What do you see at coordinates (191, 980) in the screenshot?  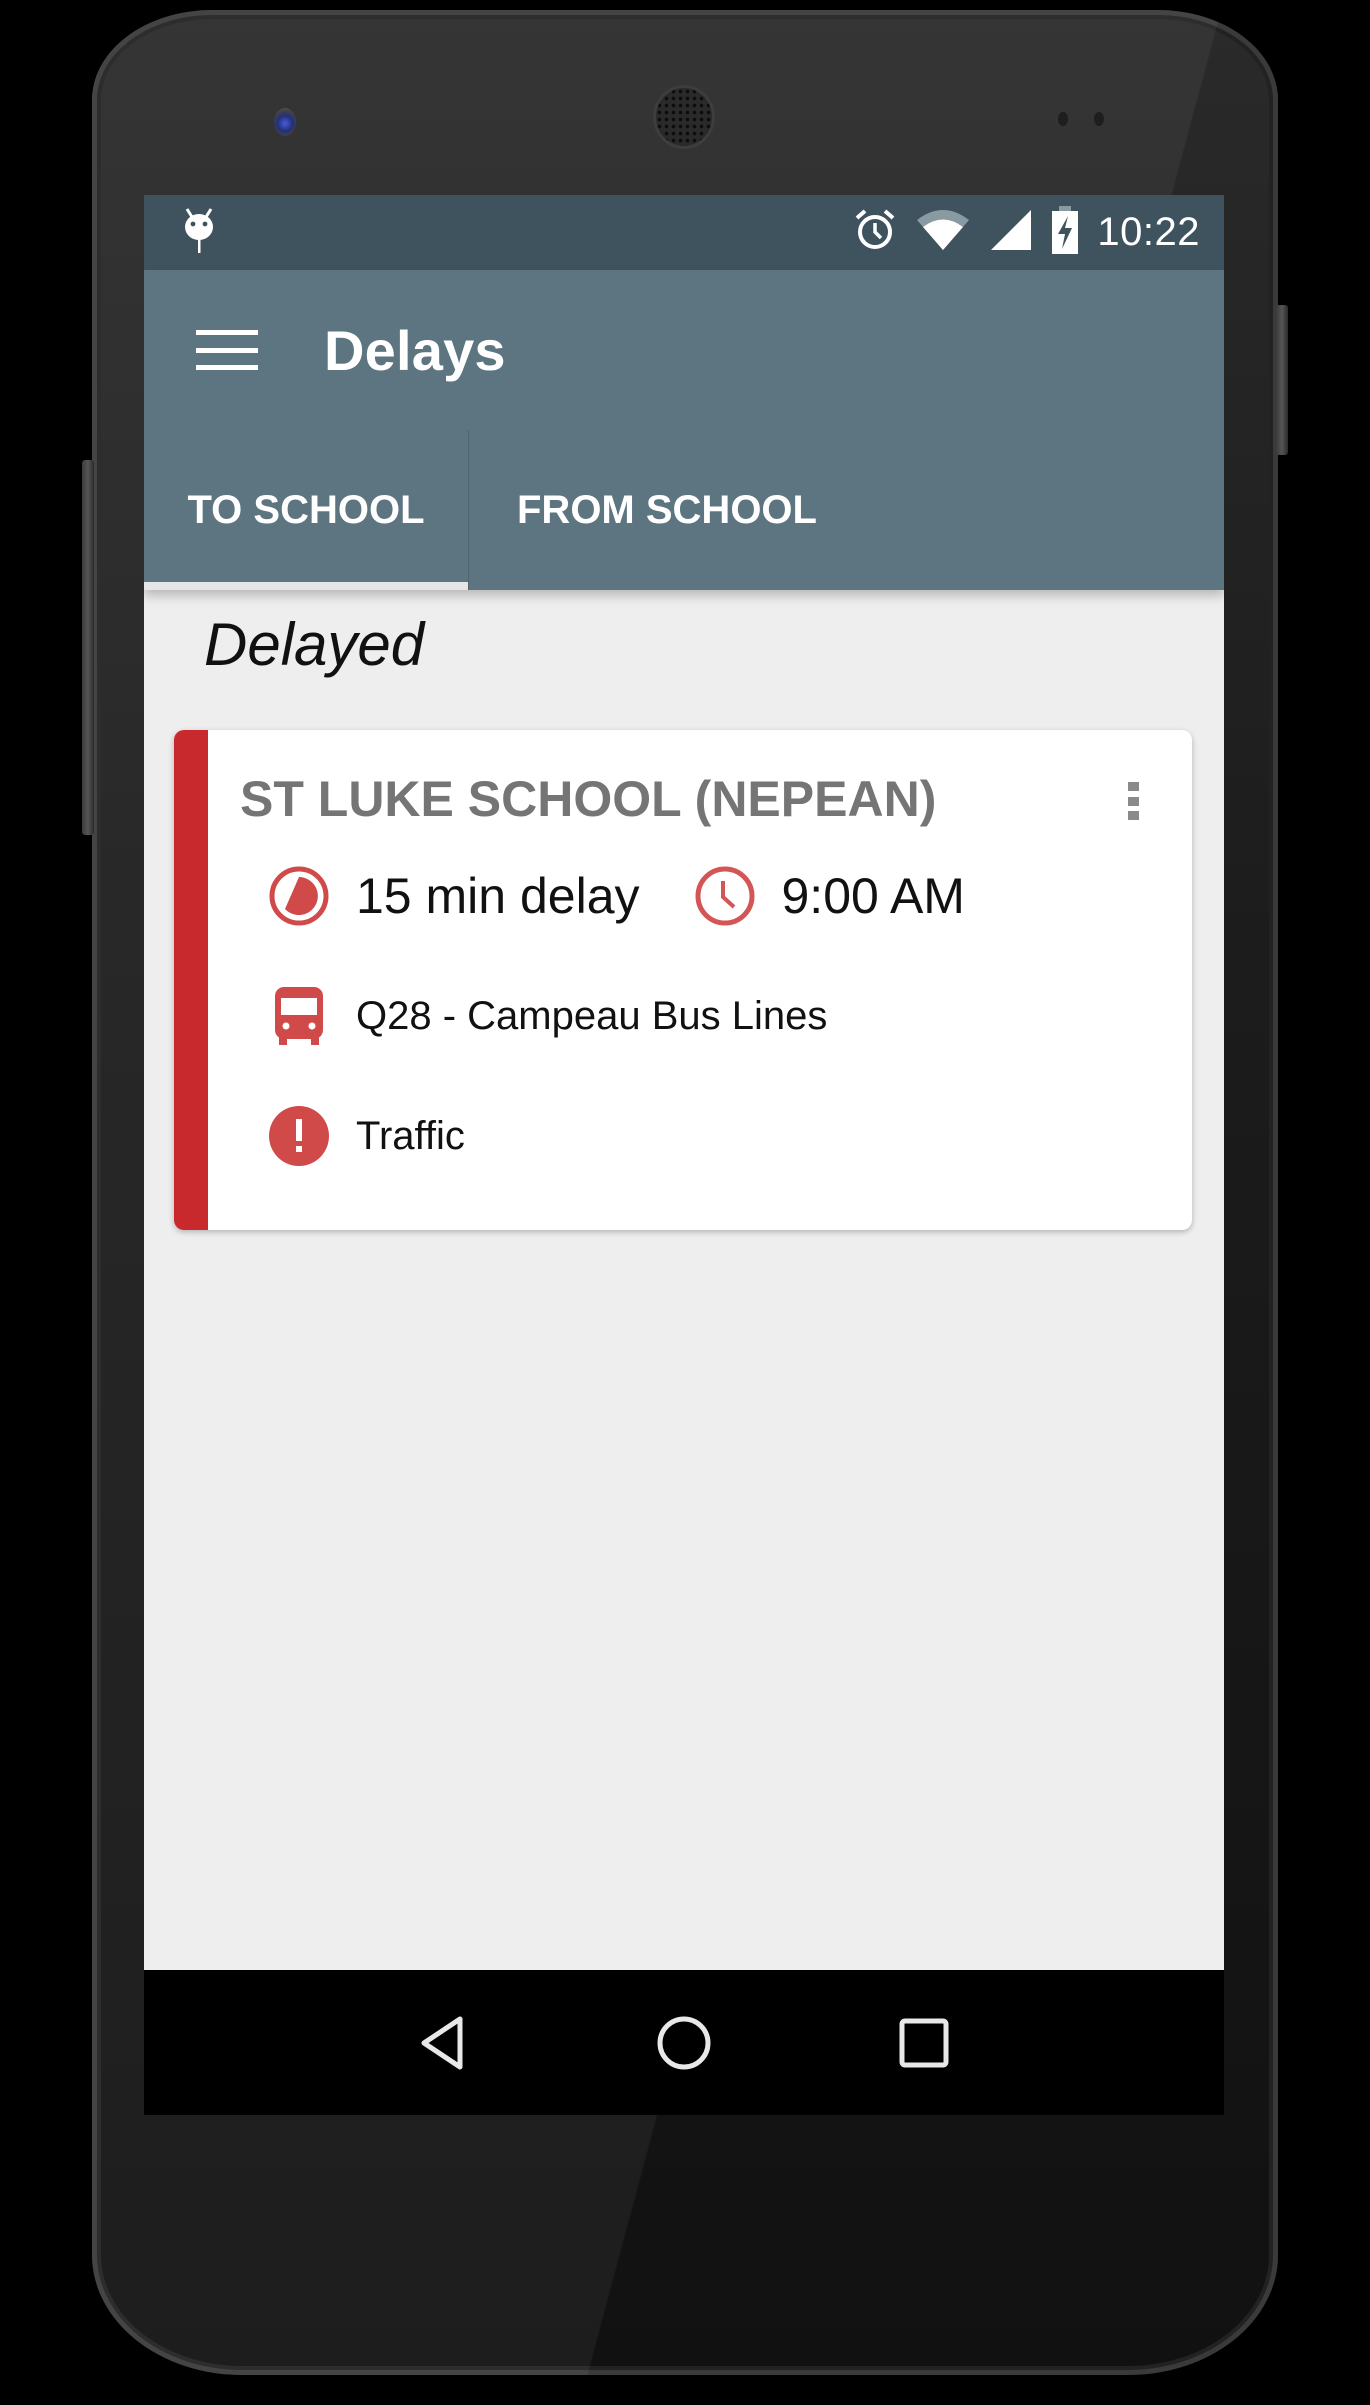 I see `status-color-bar` at bounding box center [191, 980].